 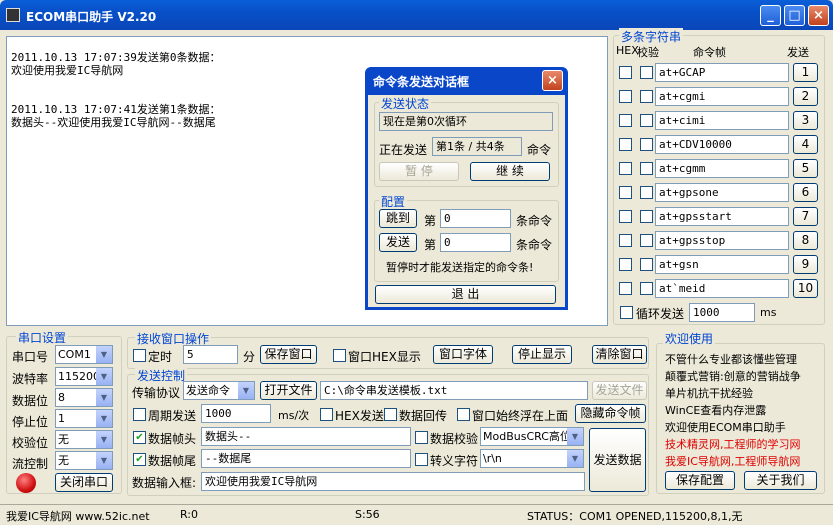 What do you see at coordinates (510, 171) in the screenshot?
I see `continue-button: 继 续` at bounding box center [510, 171].